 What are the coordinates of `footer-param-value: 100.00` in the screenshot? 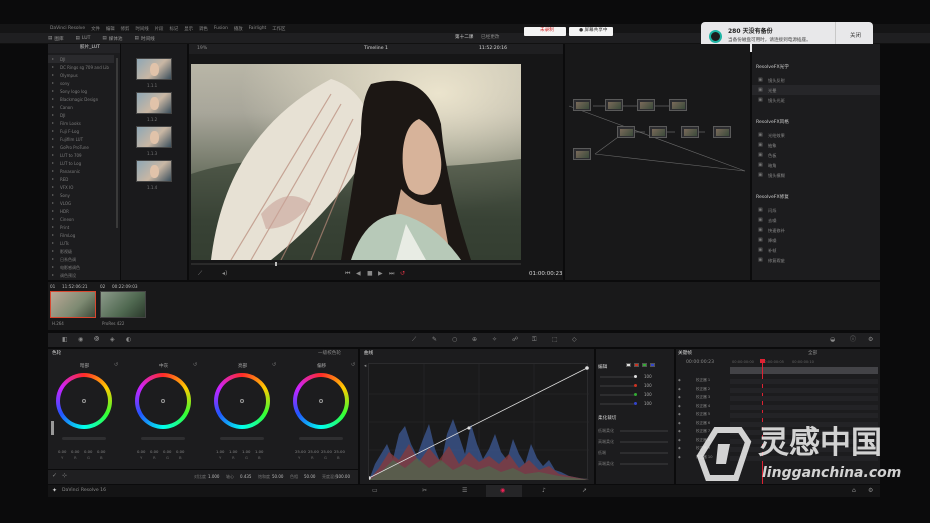 It's located at (343, 476).